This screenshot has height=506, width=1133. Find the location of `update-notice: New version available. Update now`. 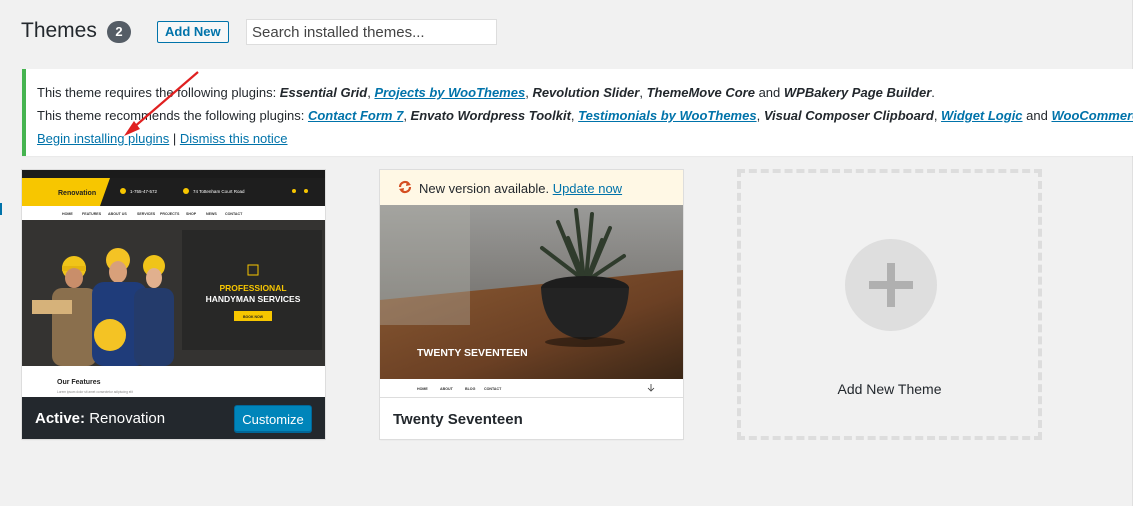

update-notice: New version available. Update now is located at coordinates (531, 187).